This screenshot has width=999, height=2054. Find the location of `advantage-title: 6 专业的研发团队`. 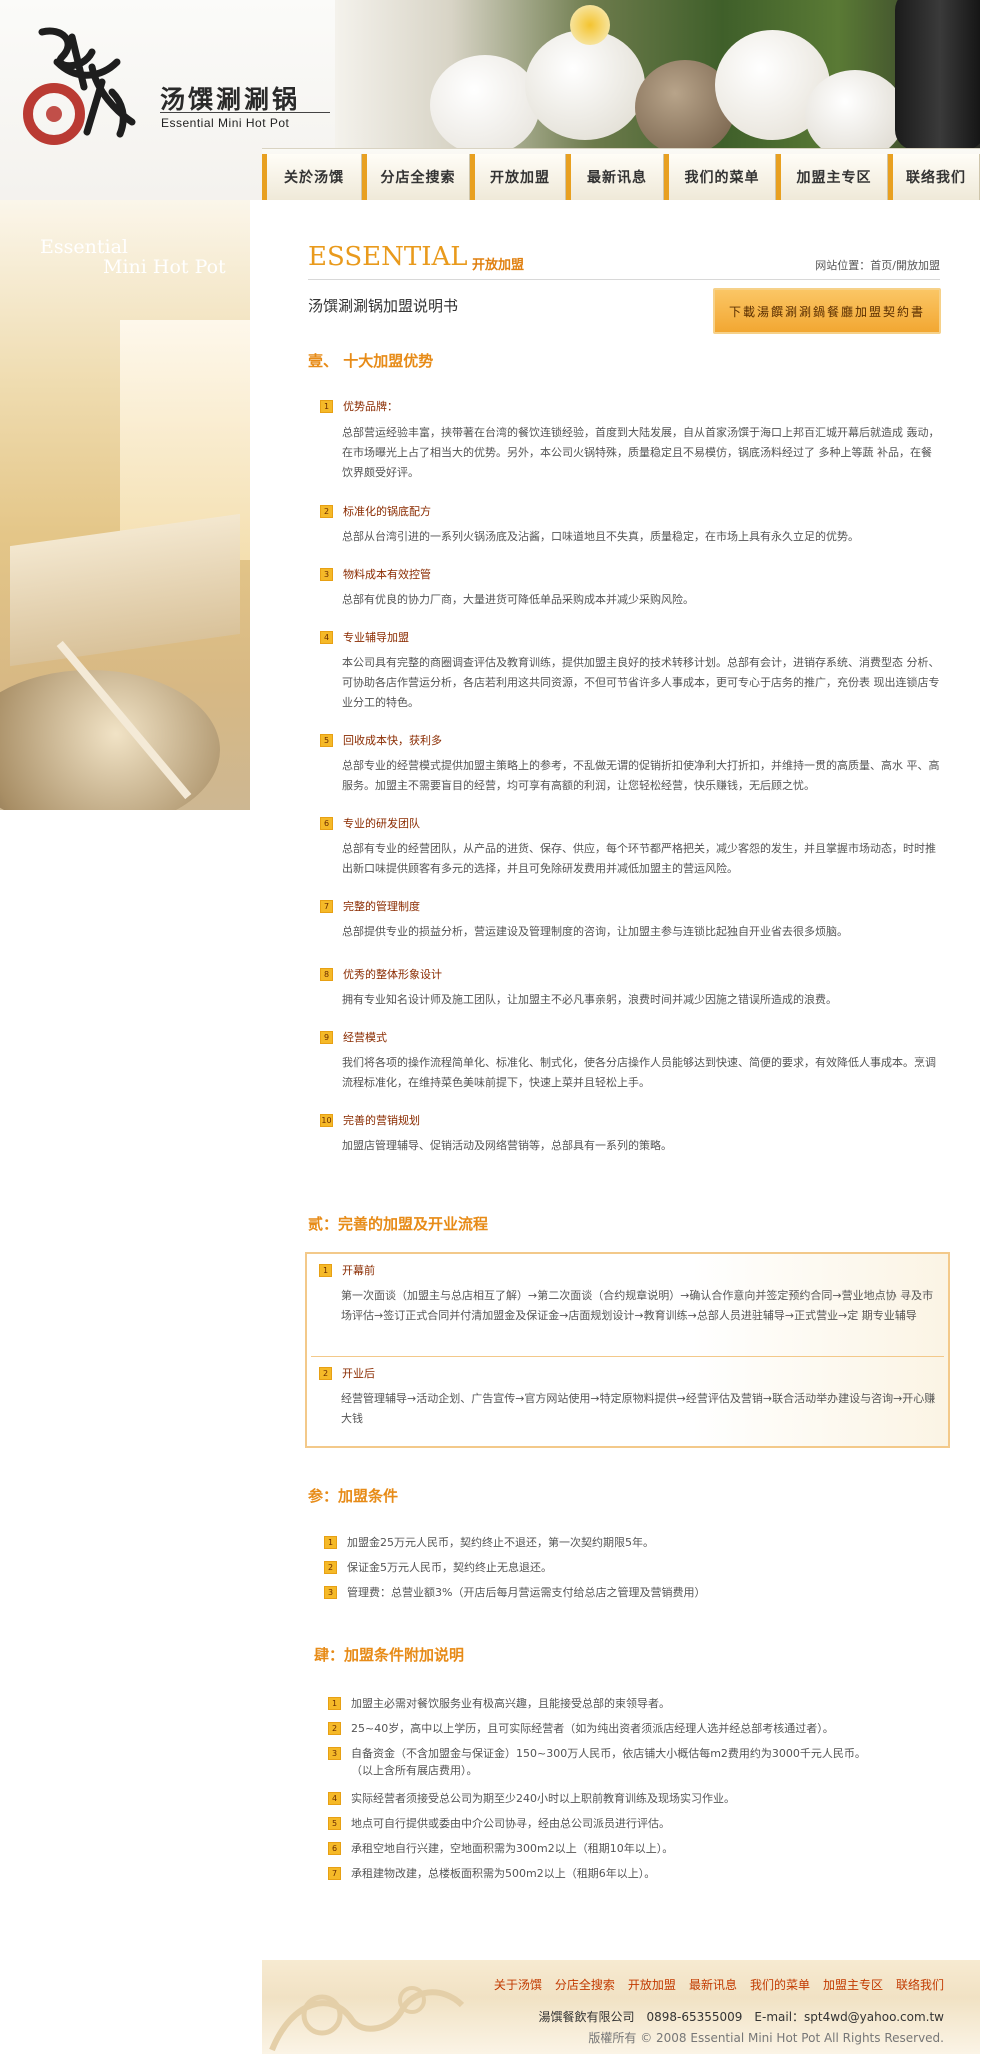

advantage-title: 6 专业的研发团队 is located at coordinates (370, 823).